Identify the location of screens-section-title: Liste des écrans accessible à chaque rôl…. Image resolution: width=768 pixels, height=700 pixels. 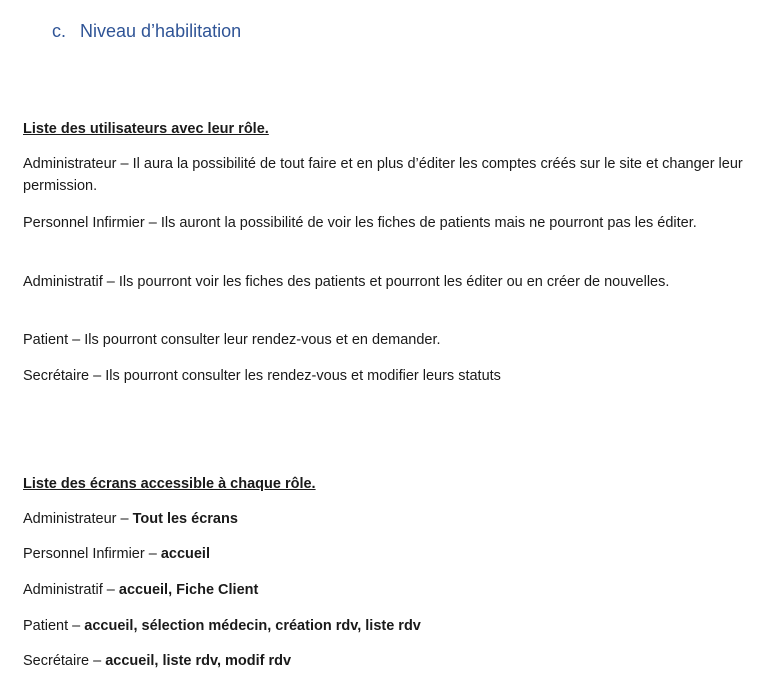
(169, 484).